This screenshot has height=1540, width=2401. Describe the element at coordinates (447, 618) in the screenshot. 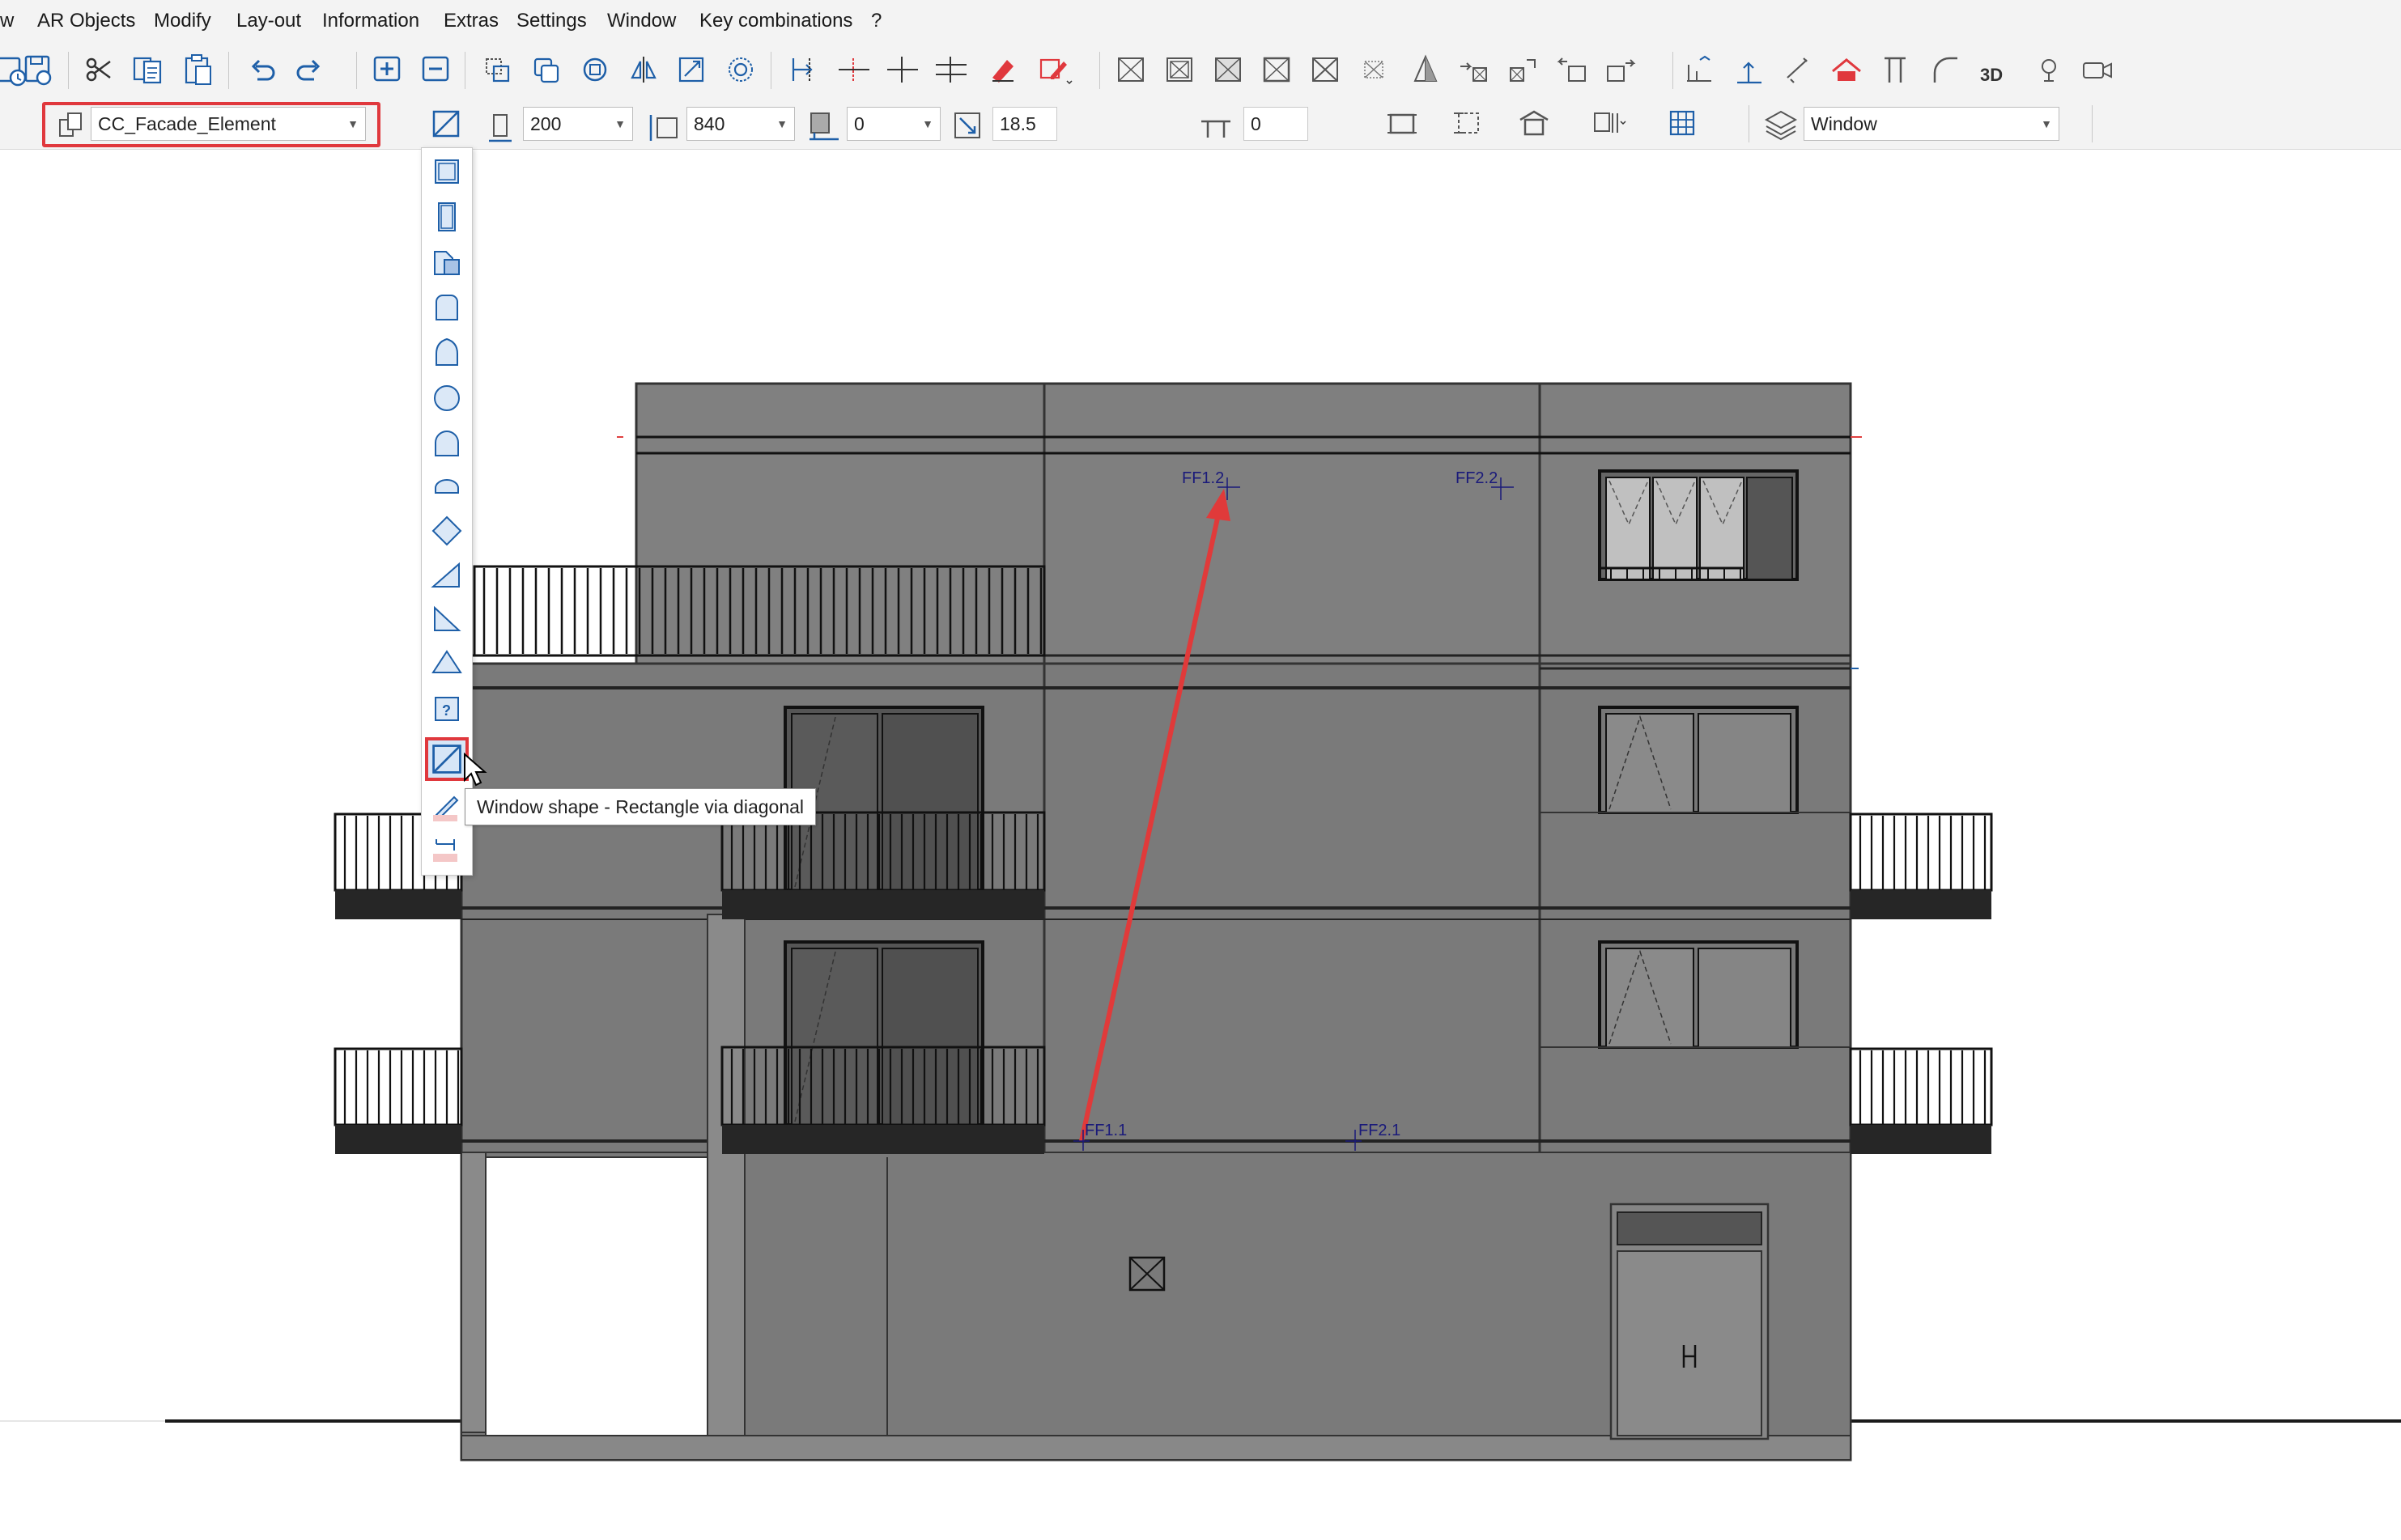

I see `shape-left-triangle-icon` at that location.